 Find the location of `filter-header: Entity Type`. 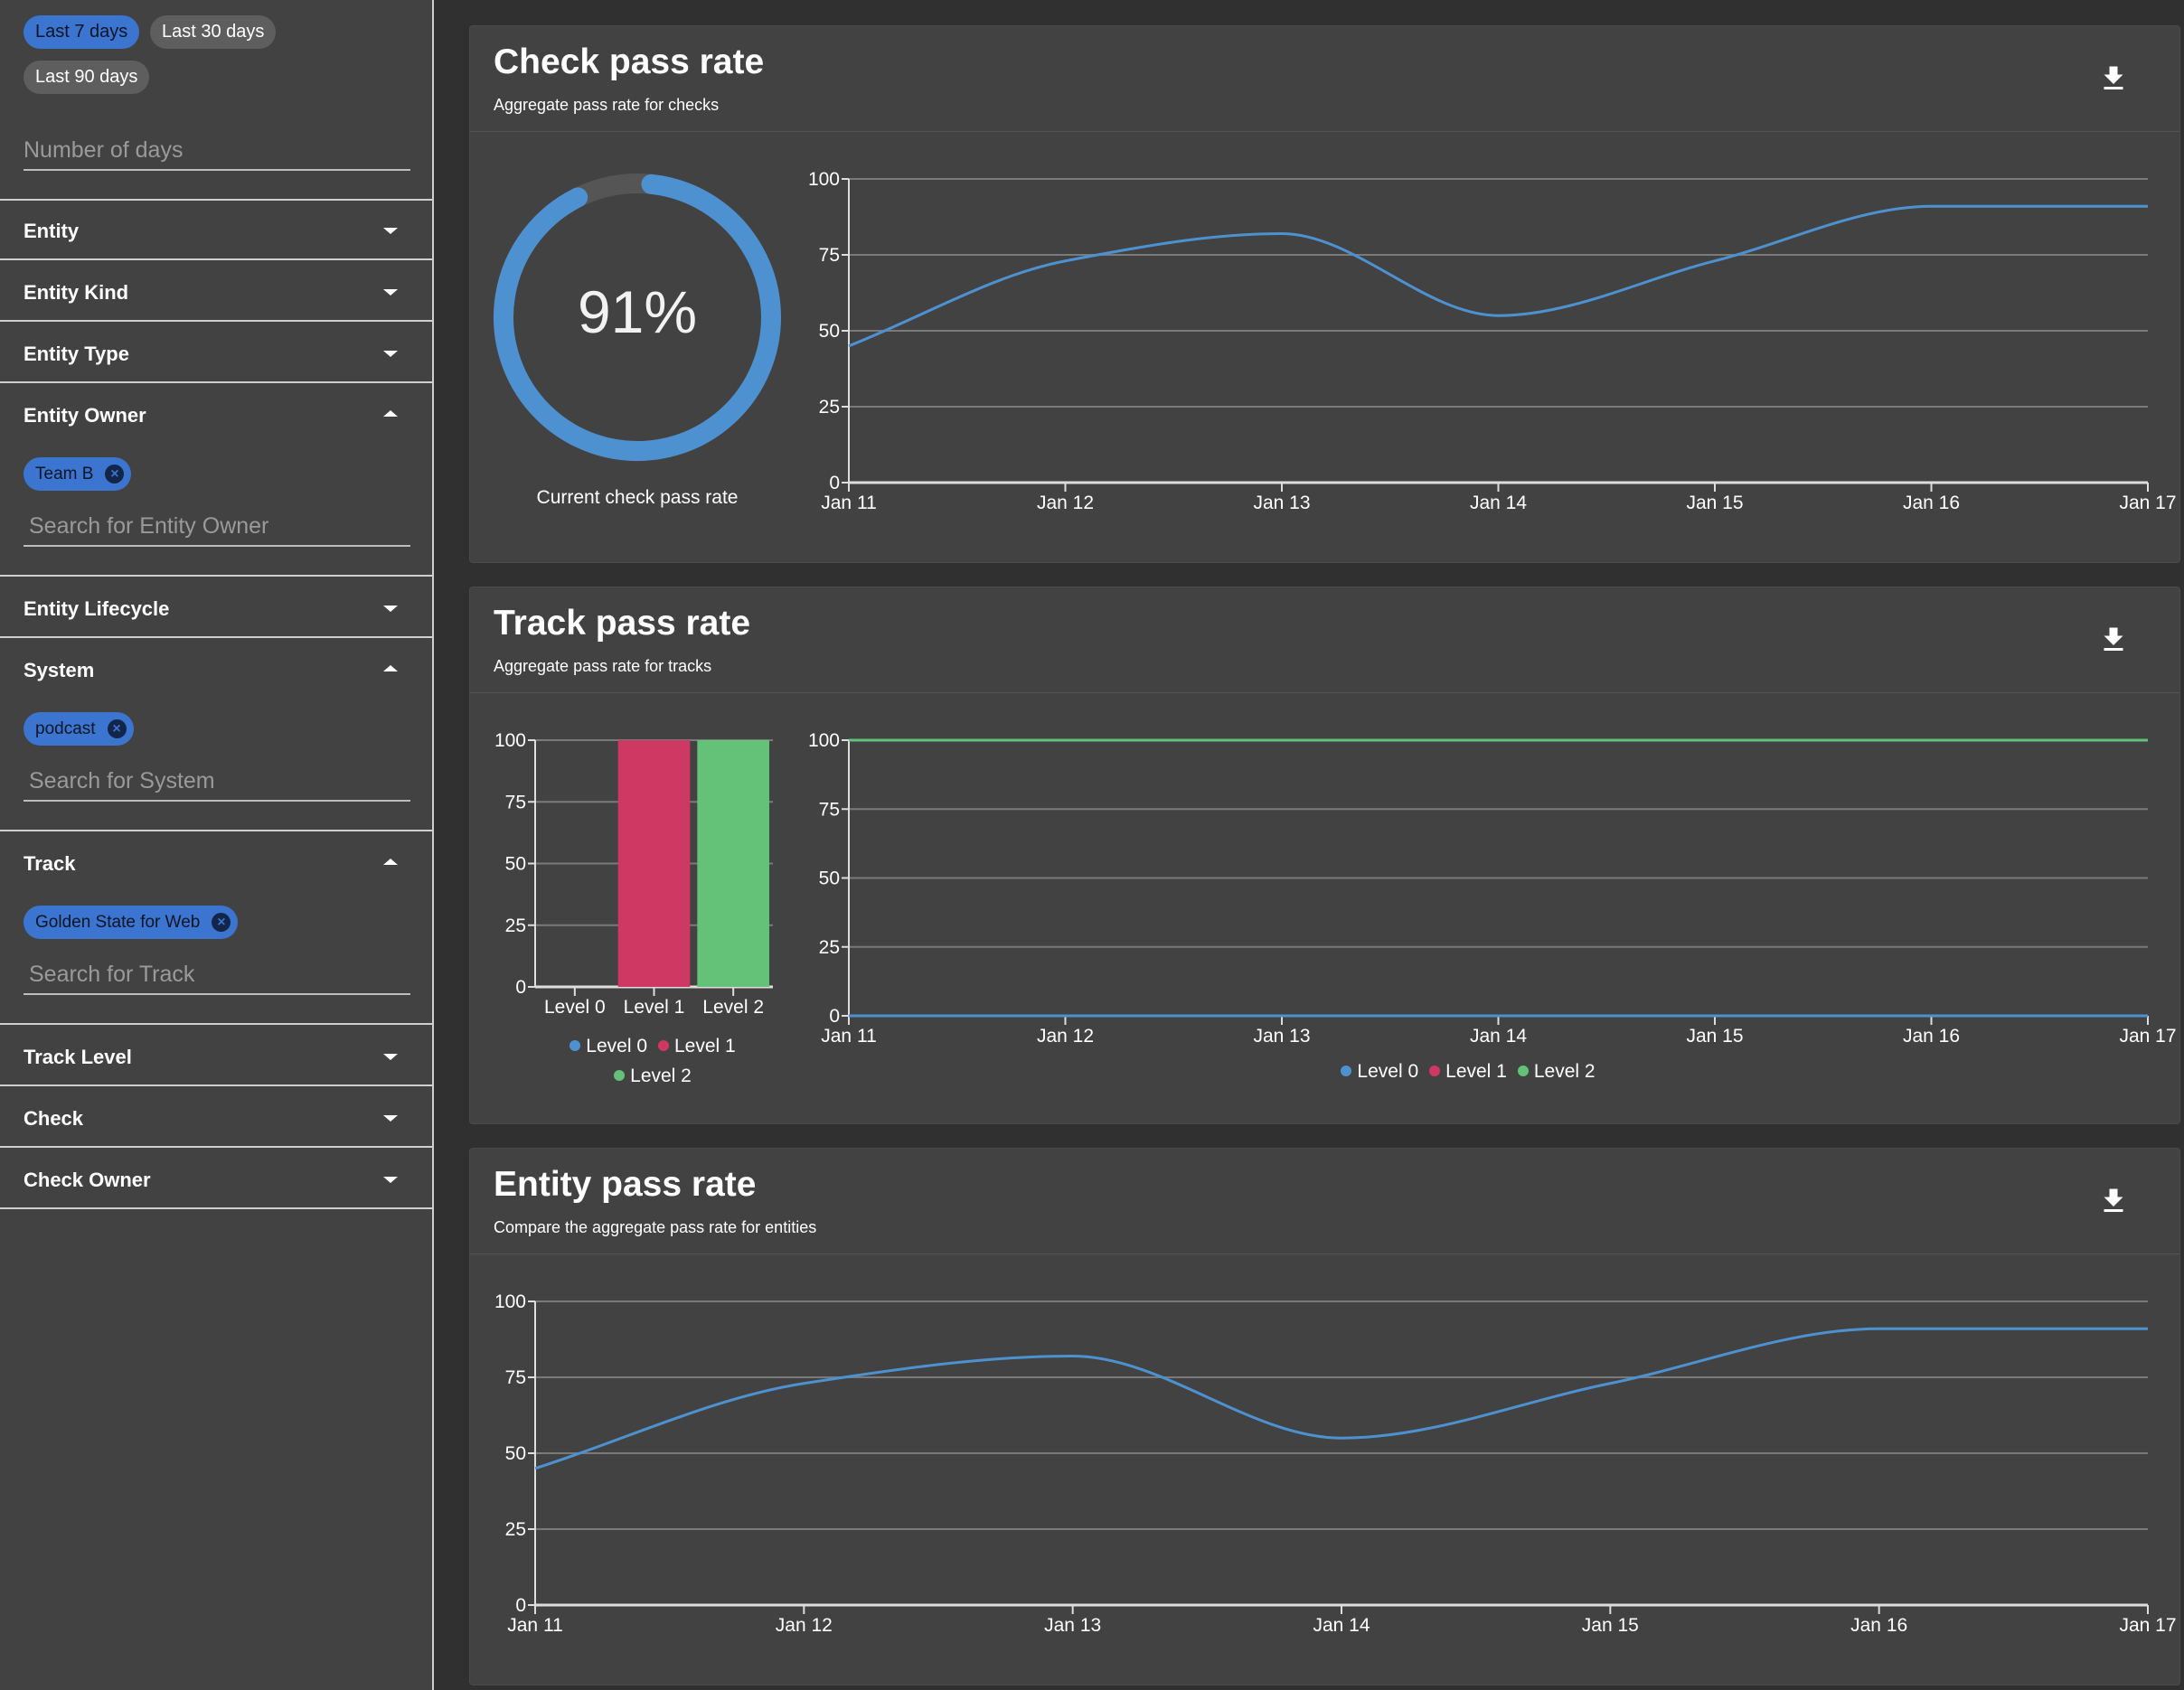

filter-header: Entity Type is located at coordinates (216, 354).